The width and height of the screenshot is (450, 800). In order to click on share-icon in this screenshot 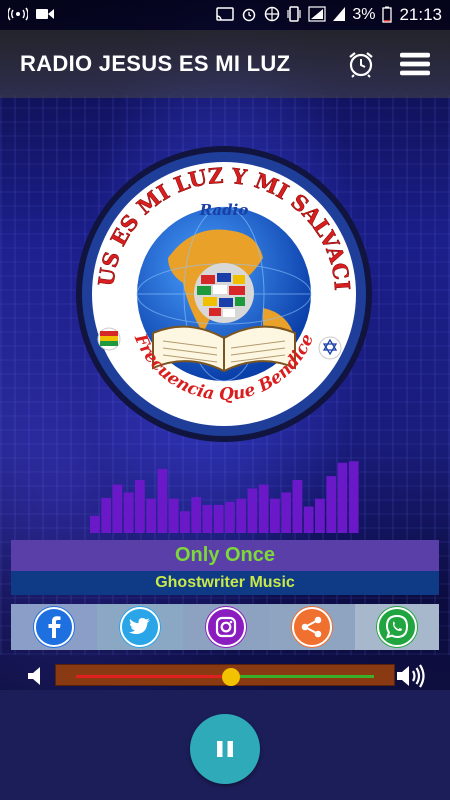, I will do `click(312, 627)`.